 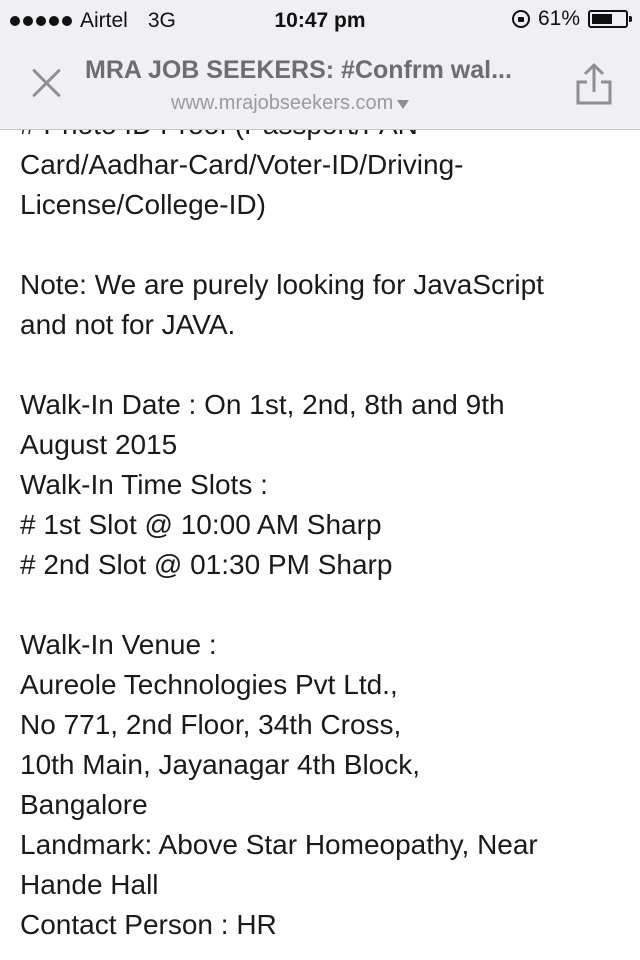 What do you see at coordinates (99, 444) in the screenshot?
I see `content-line: August 2015` at bounding box center [99, 444].